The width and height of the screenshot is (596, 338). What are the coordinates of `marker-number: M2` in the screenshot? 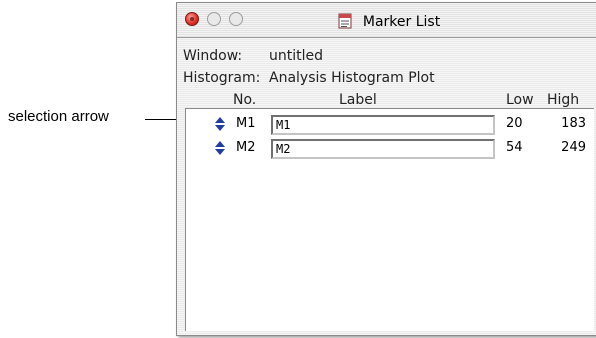 It's located at (246, 147).